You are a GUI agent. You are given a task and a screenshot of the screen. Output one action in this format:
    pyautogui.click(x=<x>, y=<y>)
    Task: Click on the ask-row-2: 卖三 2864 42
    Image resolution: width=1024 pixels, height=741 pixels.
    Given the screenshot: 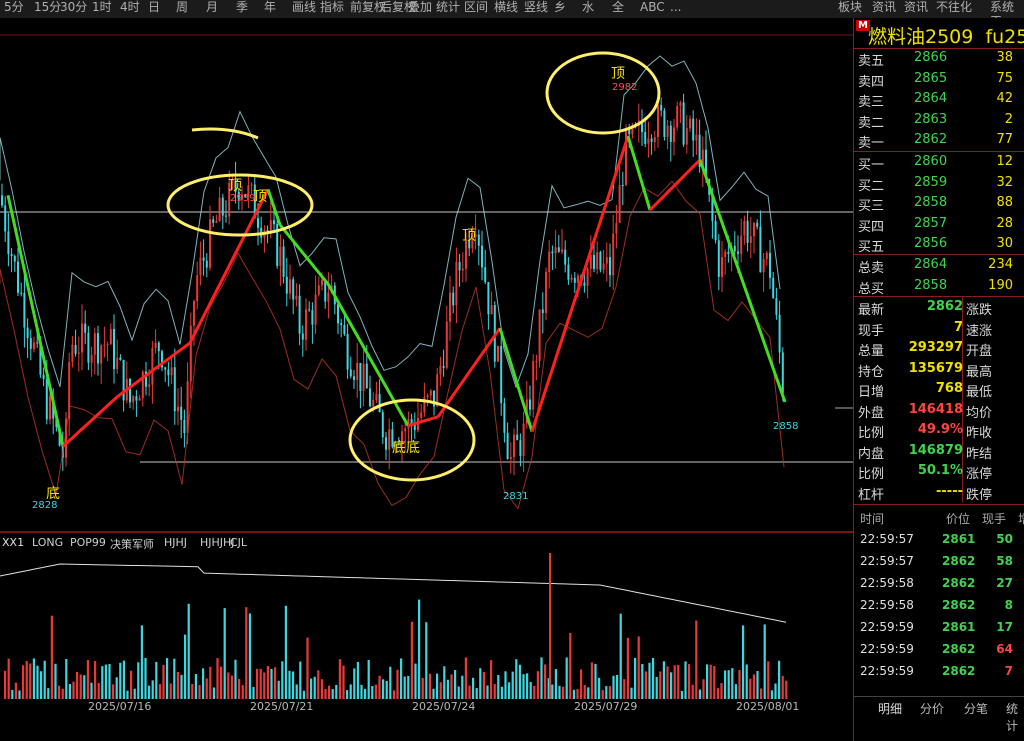 What is the action you would take?
    pyautogui.click(x=939, y=99)
    